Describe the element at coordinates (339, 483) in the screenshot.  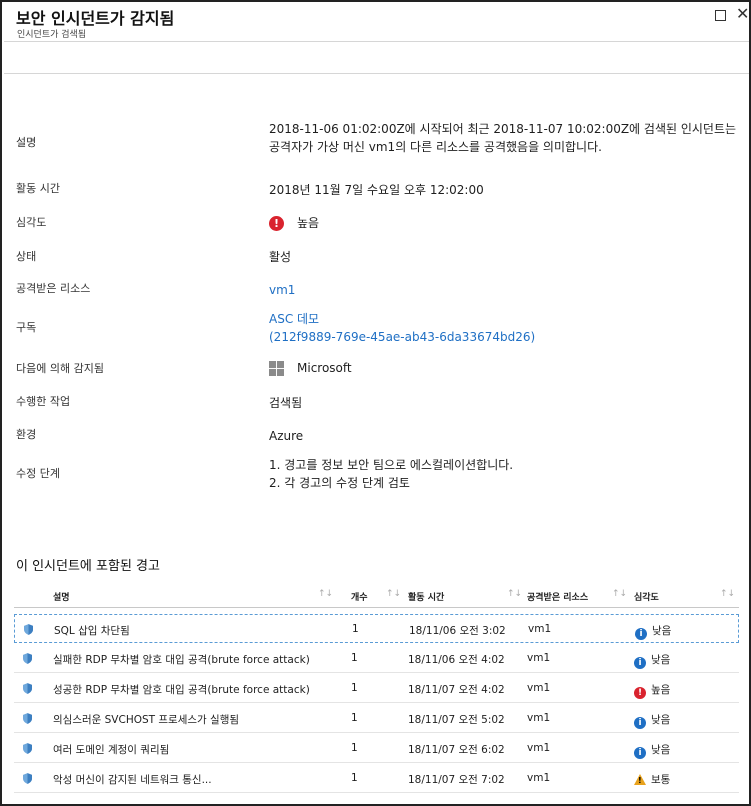
I see `remediation-step-2: 2. 각 경고의 수정 단계 검토` at that location.